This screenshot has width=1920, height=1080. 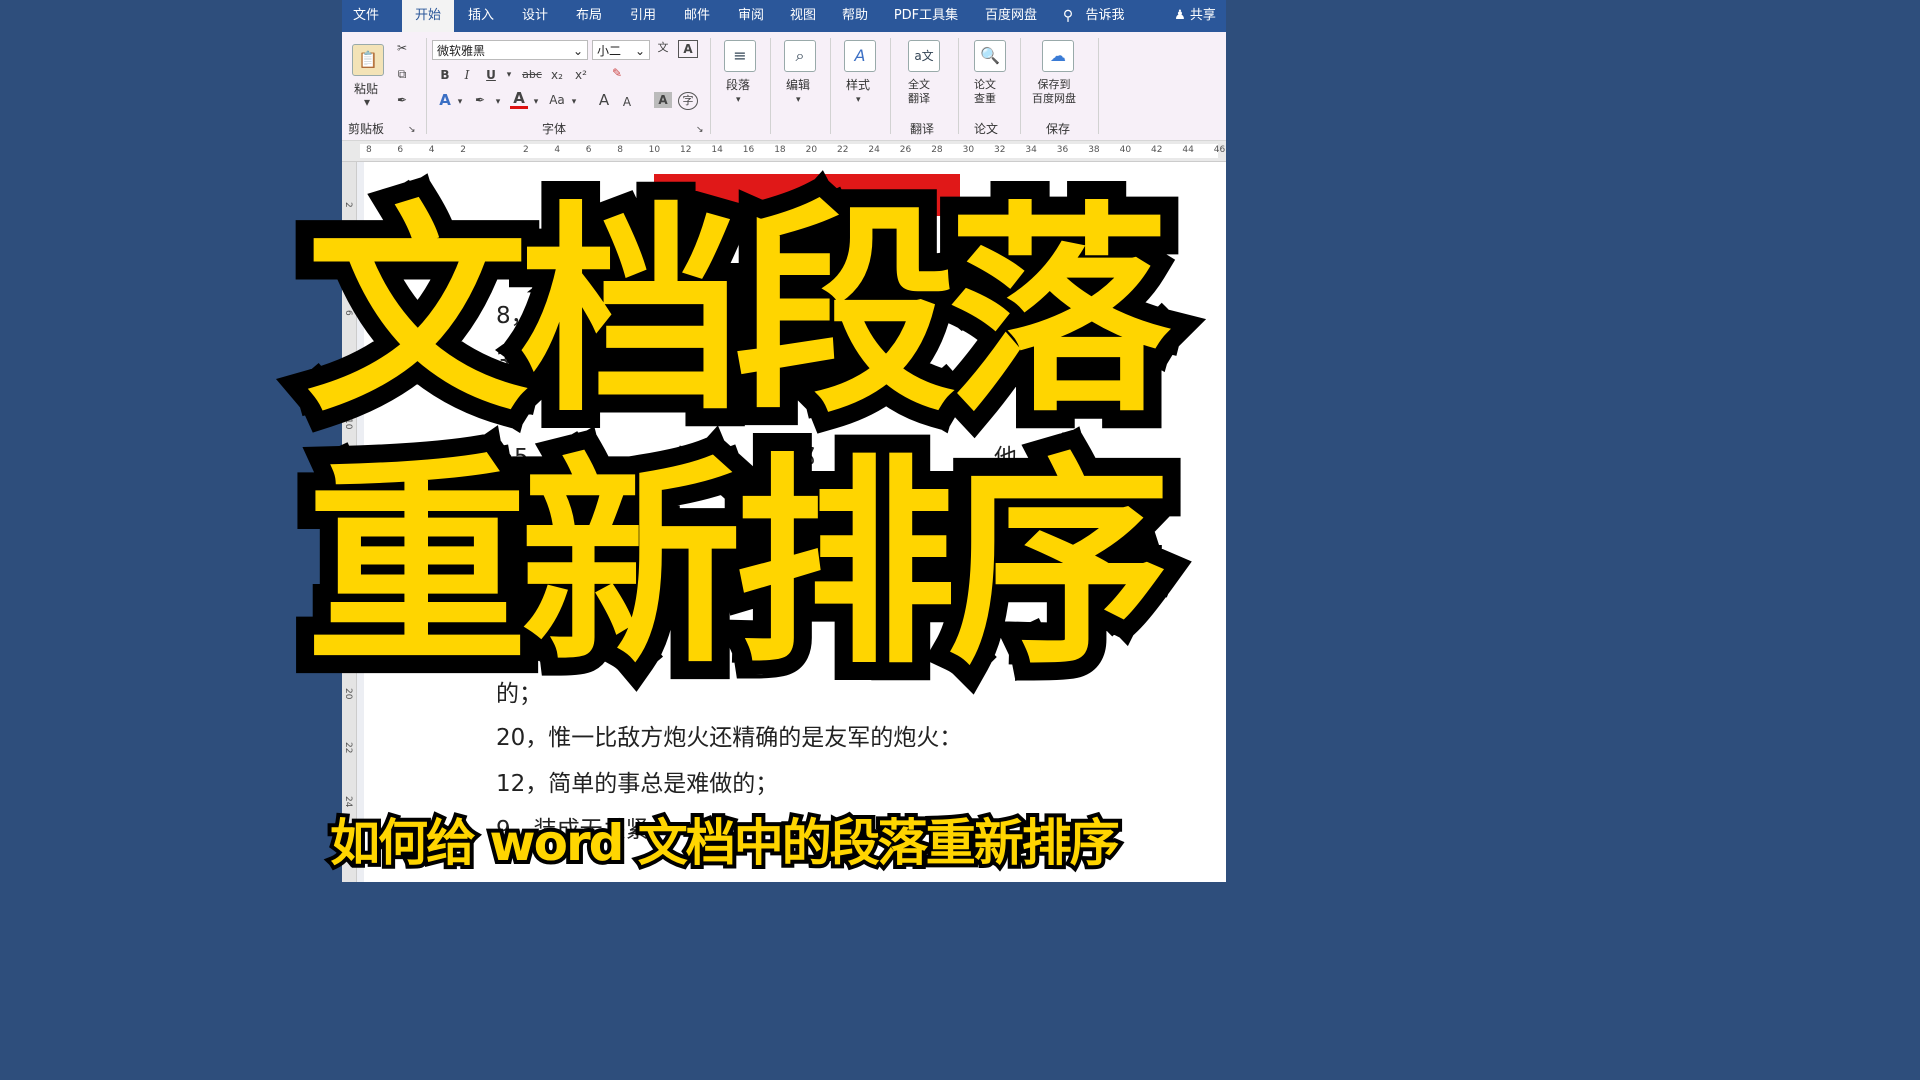 I want to click on tab-mailings: 邮件, so click(x=697, y=16).